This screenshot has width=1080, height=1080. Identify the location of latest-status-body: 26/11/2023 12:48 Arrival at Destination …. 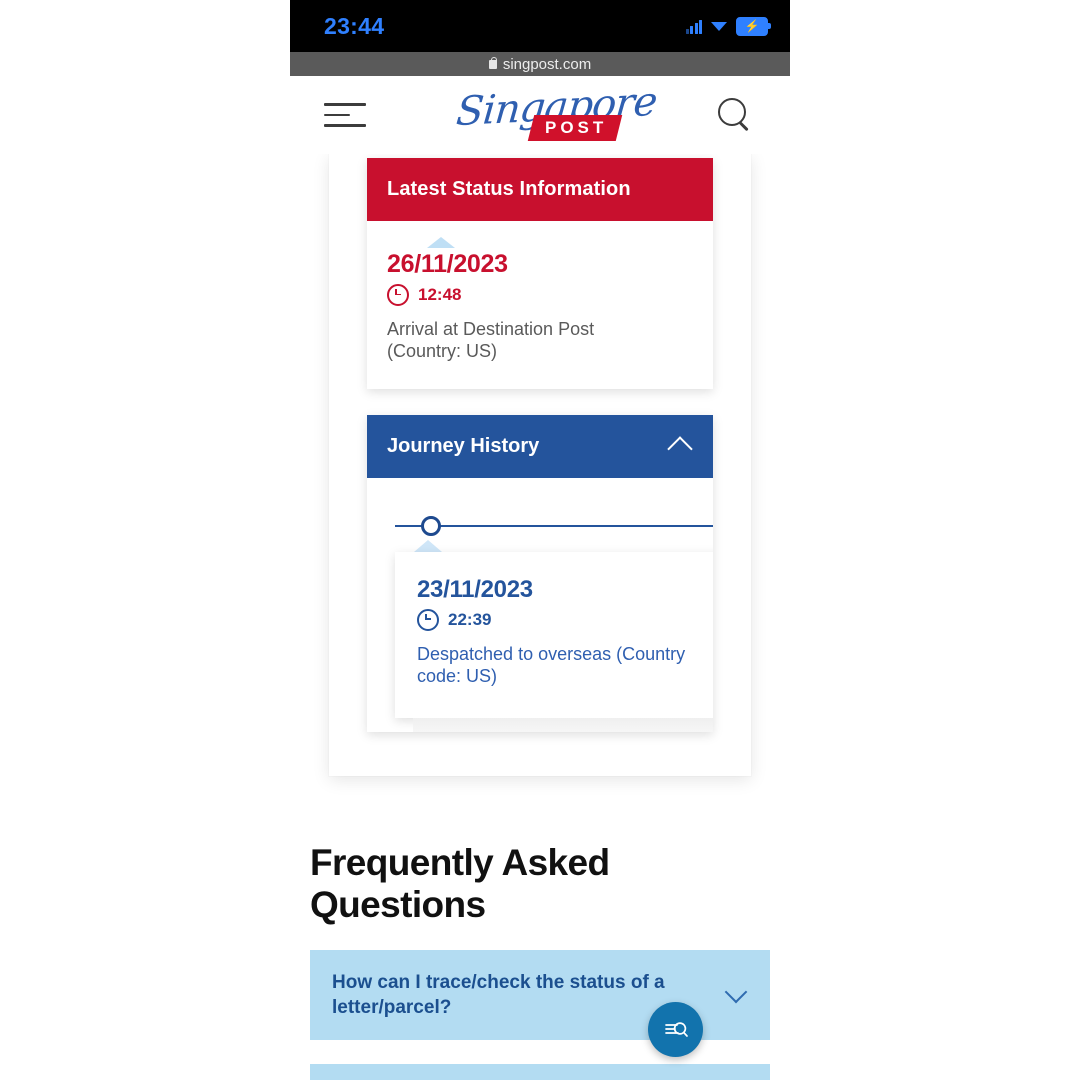
(540, 305).